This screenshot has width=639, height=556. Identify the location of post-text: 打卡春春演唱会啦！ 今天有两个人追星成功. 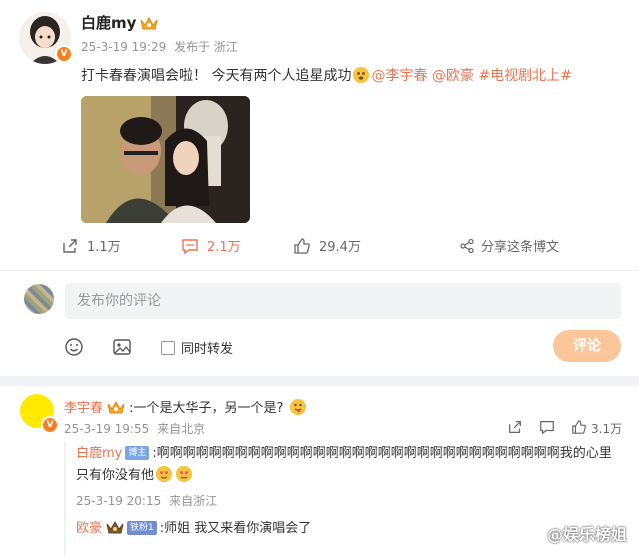
(216, 76).